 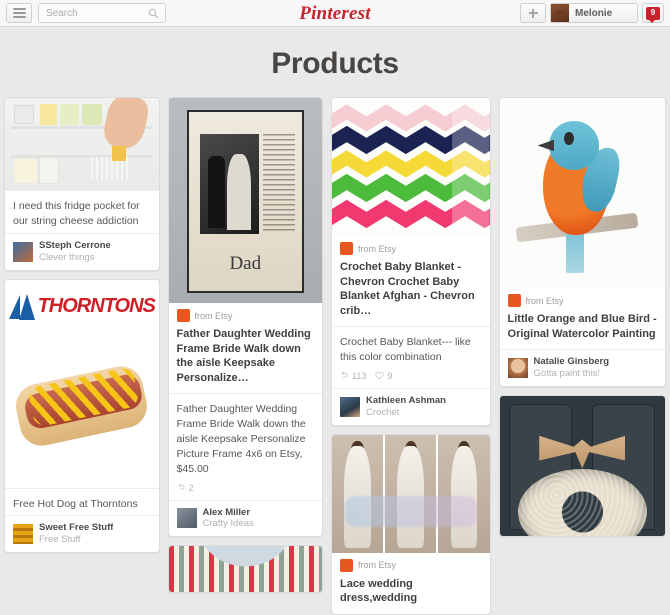 I want to click on pin-board-name: Crafty Ideas, so click(x=228, y=524).